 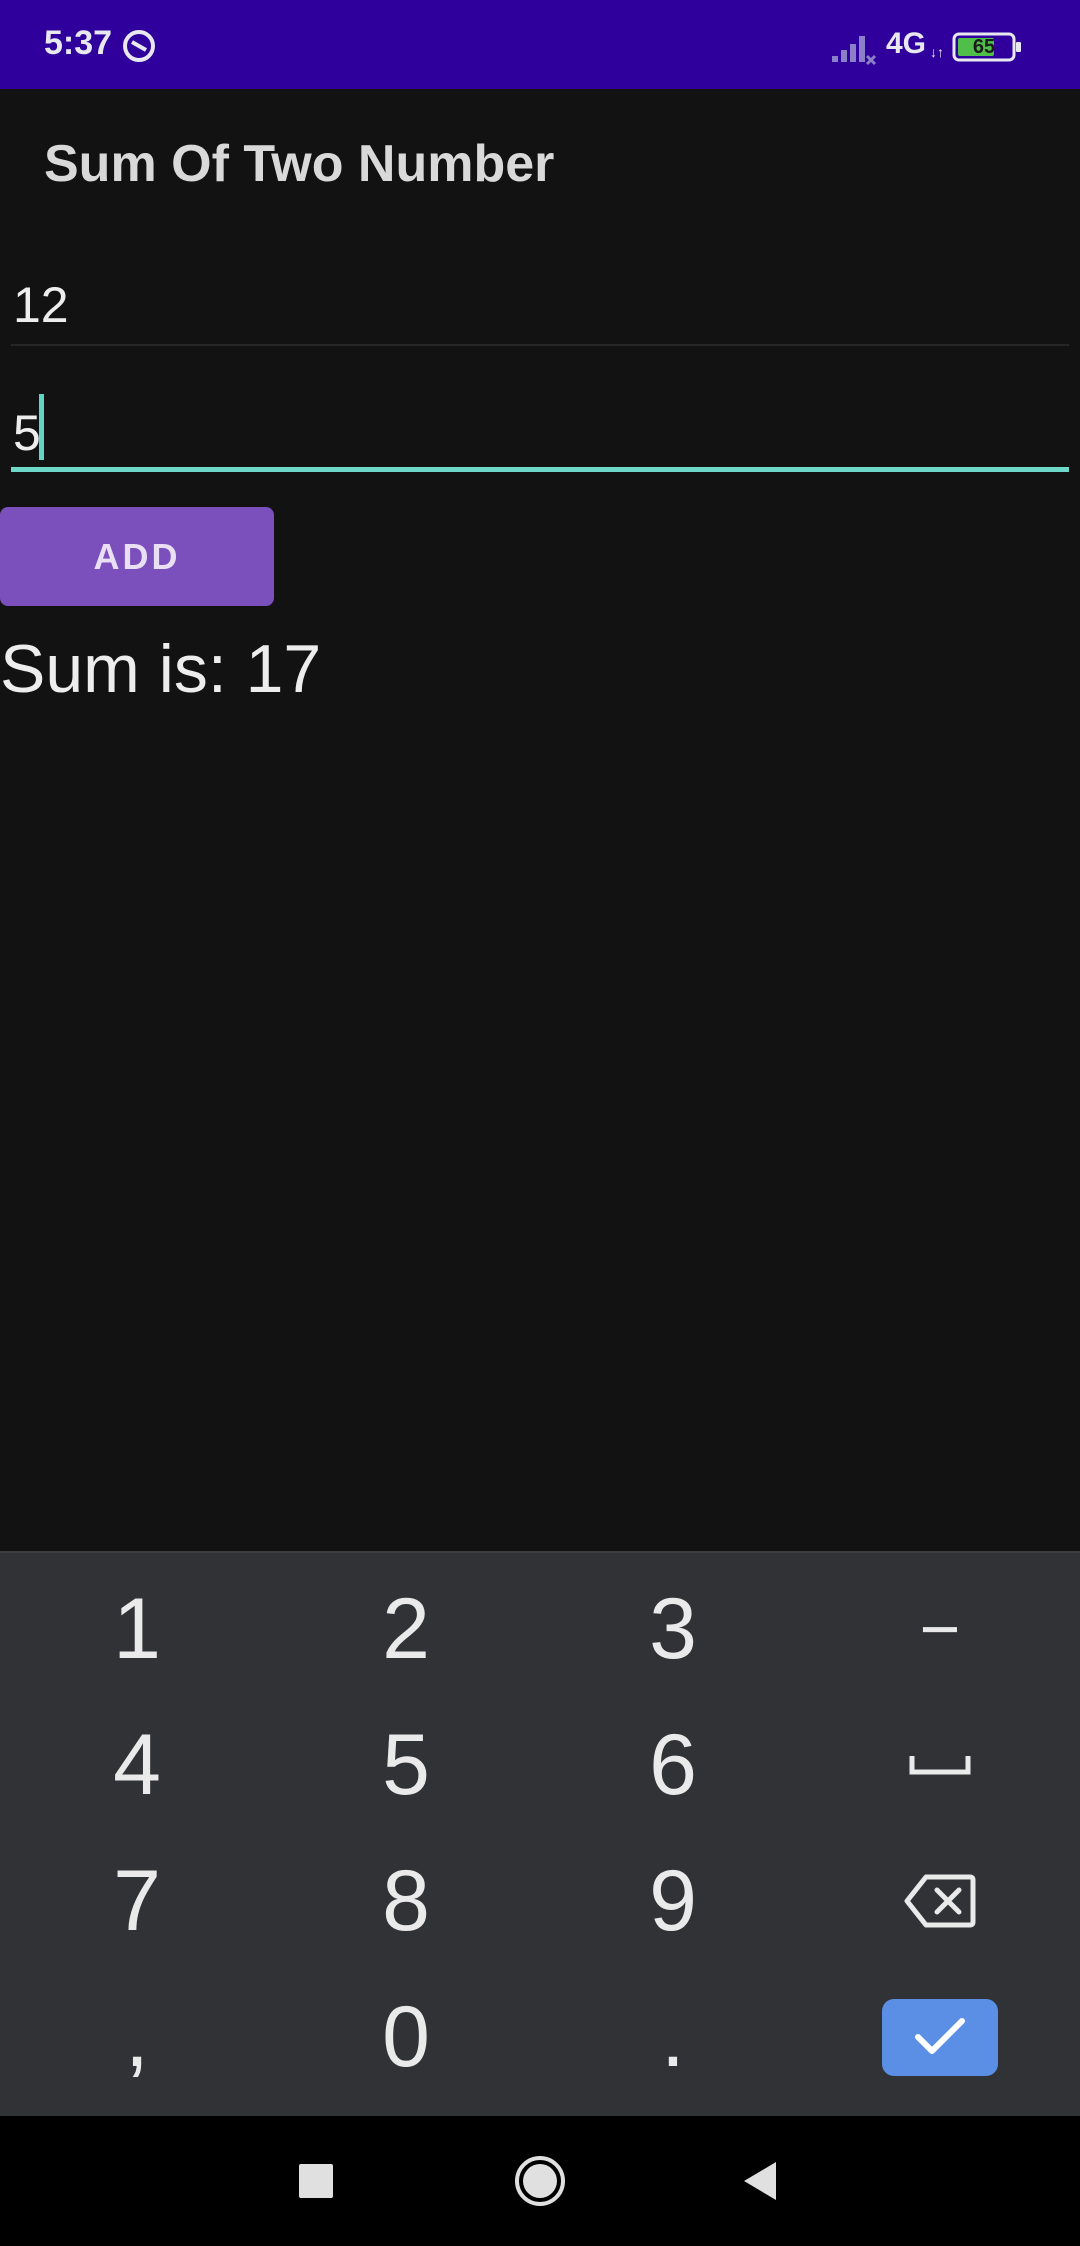 I want to click on space-icon, so click(x=940, y=1765).